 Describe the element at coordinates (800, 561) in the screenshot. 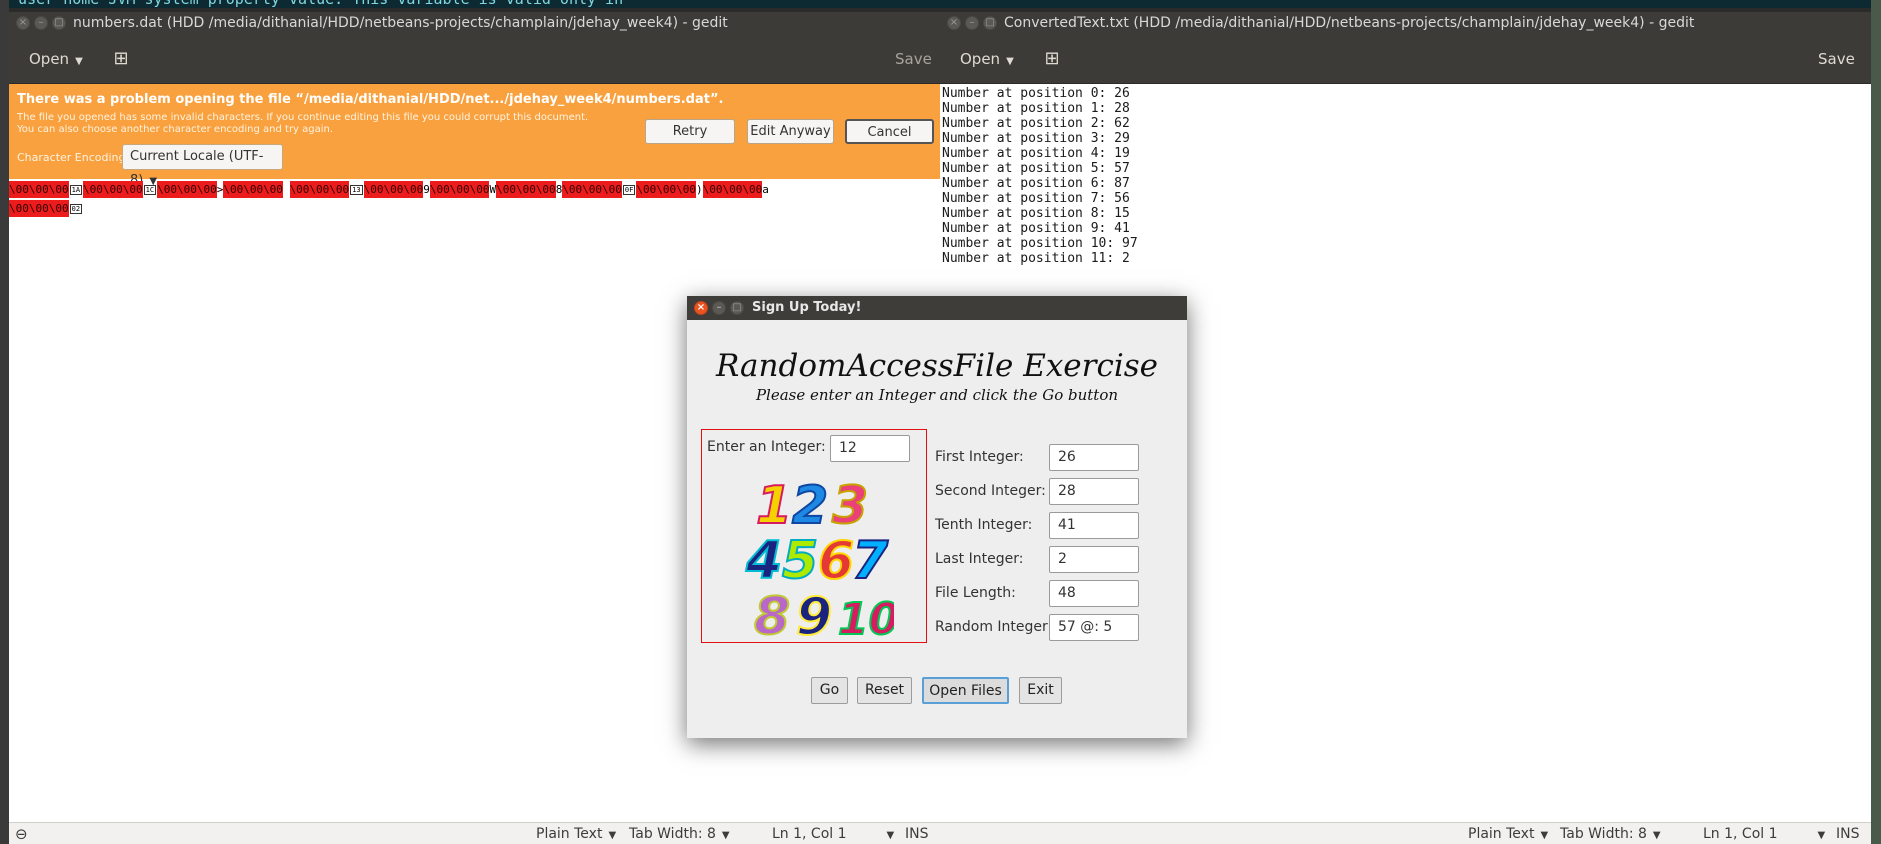

I see `digit-graphic: 5` at that location.